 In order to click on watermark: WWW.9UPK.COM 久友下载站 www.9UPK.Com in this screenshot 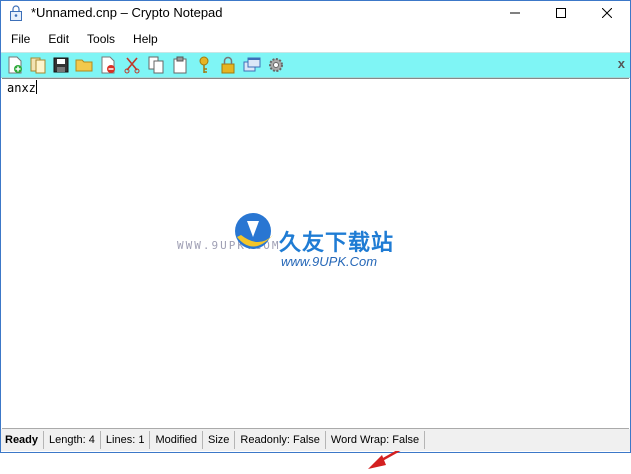, I will do `click(307, 234)`.